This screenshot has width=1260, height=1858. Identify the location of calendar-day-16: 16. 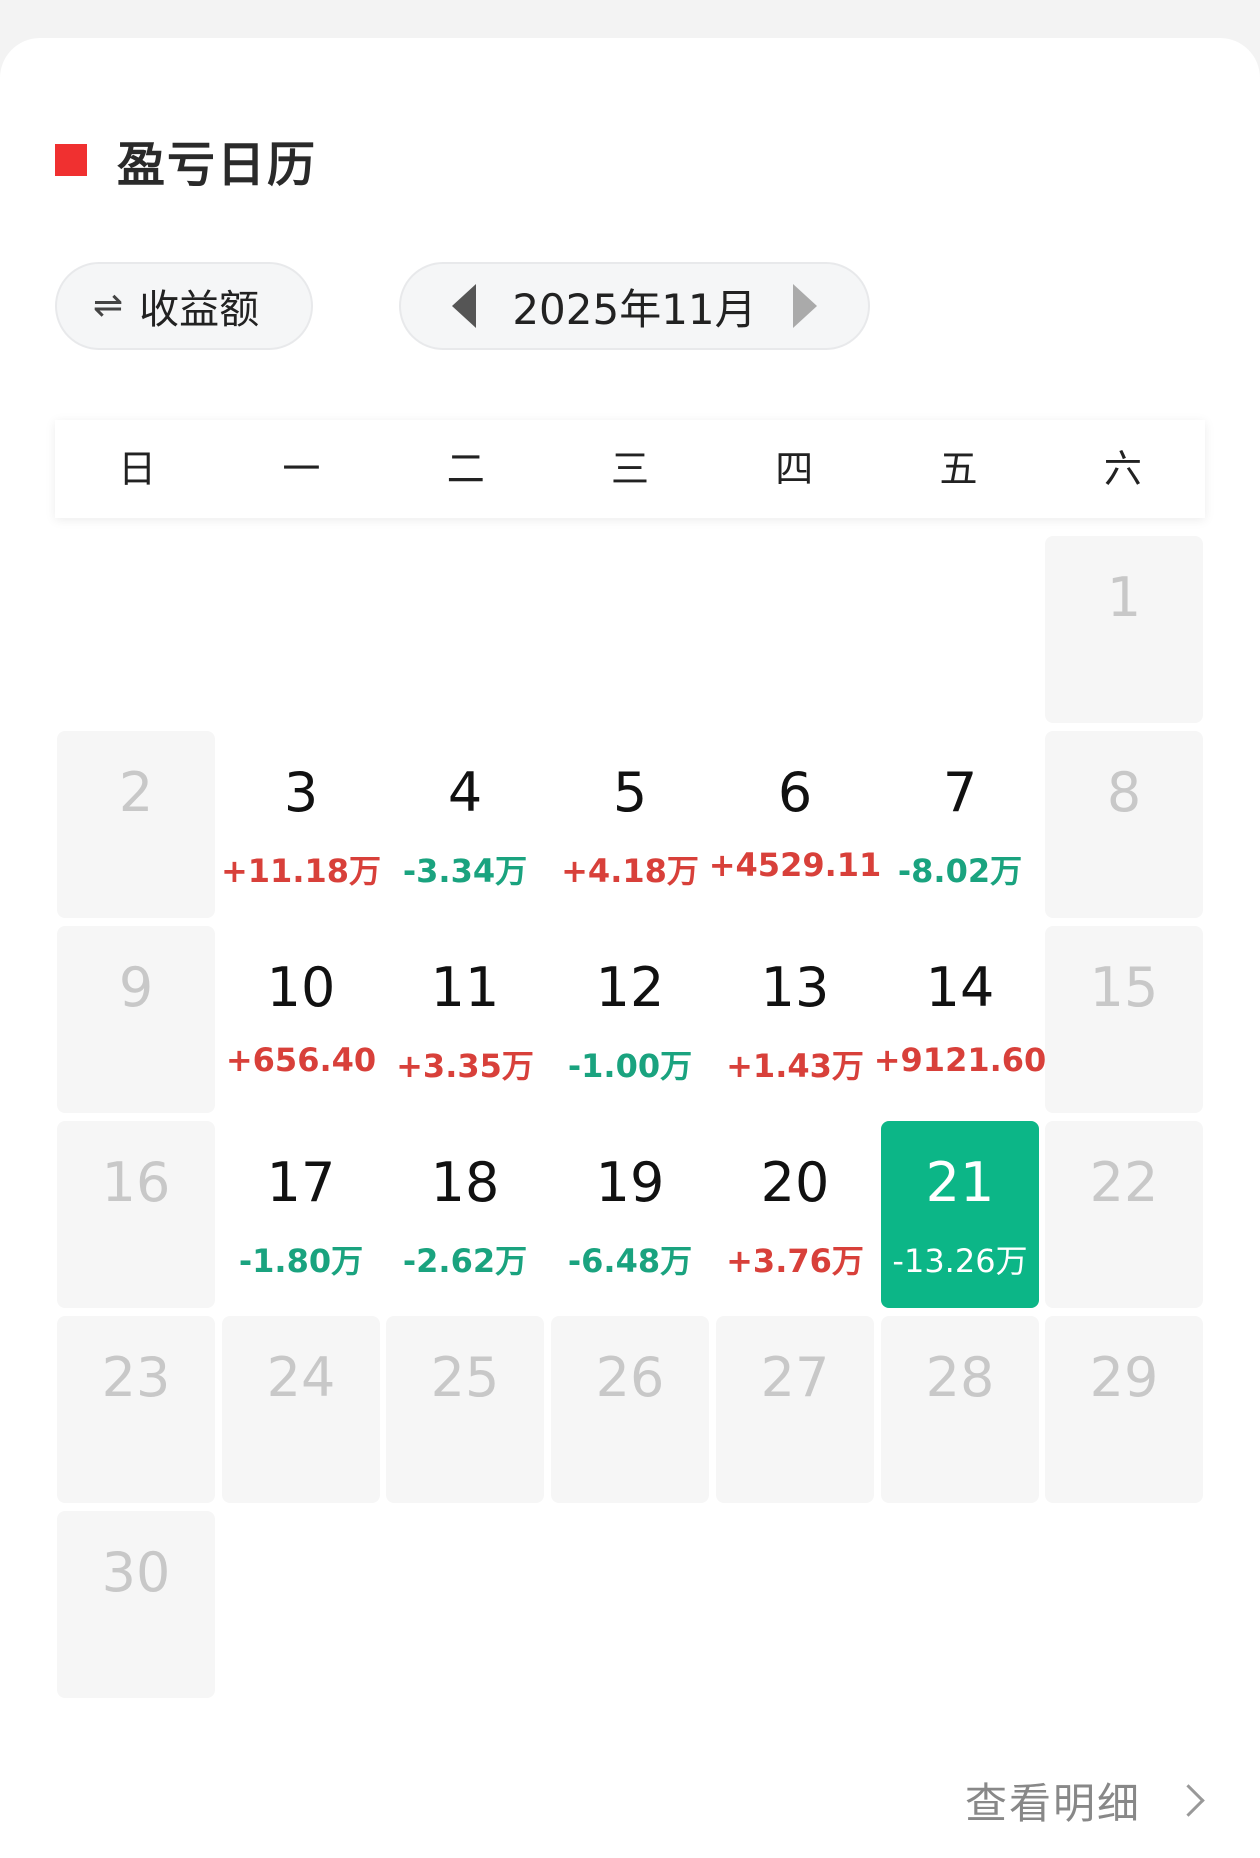
(136, 1214).